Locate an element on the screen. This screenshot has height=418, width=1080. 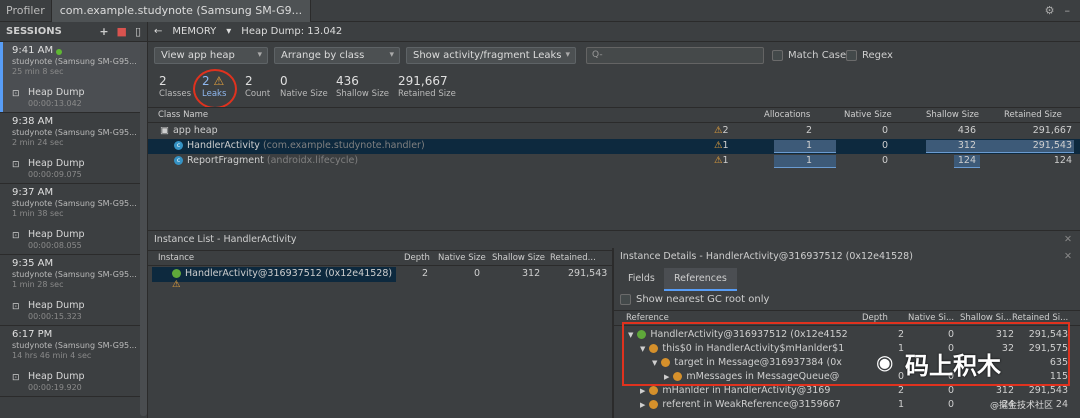
heap-dump-item: ⊡ Heap Dump 00:00:15.323 is located at coordinates (79, 309).